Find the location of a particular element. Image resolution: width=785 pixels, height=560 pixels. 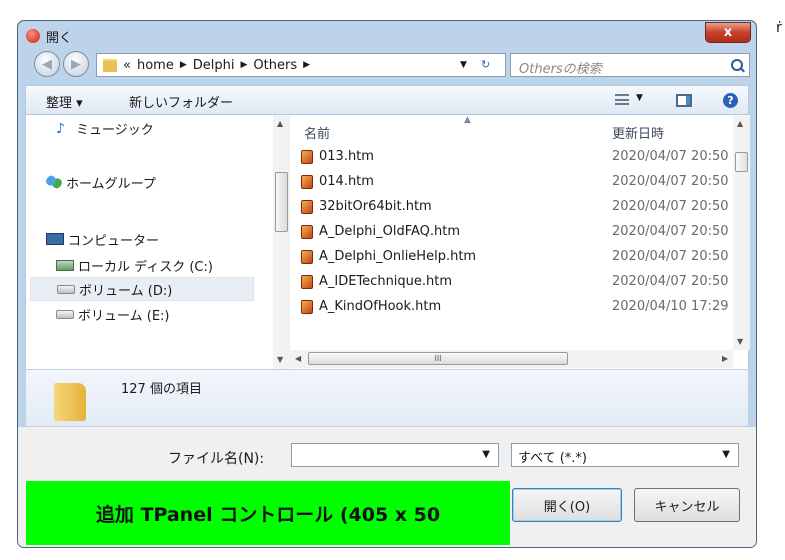

nav-item-homegroup: ホームグループ is located at coordinates (101, 182).